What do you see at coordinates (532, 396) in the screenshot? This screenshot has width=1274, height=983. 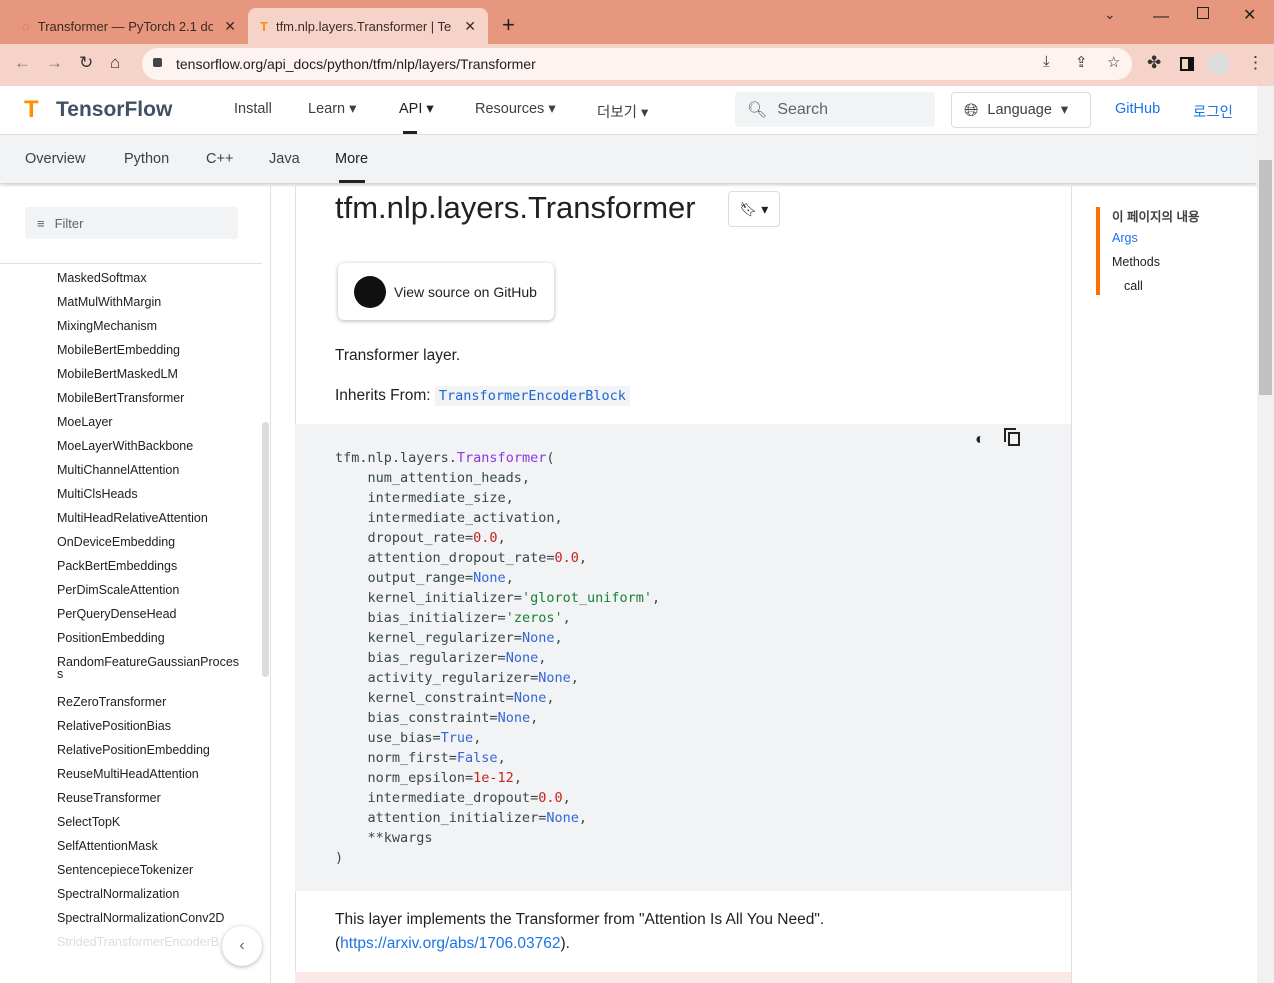 I see `inherits-link: TransformerEncoderBlock` at bounding box center [532, 396].